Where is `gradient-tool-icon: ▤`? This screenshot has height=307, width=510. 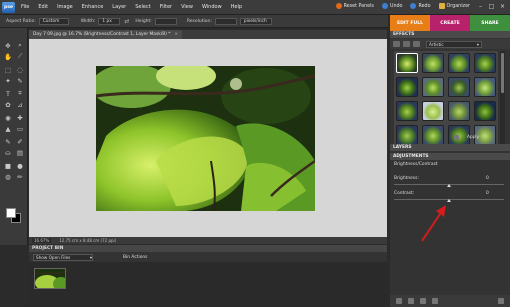 gradient-tool-icon: ▤ is located at coordinates (20, 152).